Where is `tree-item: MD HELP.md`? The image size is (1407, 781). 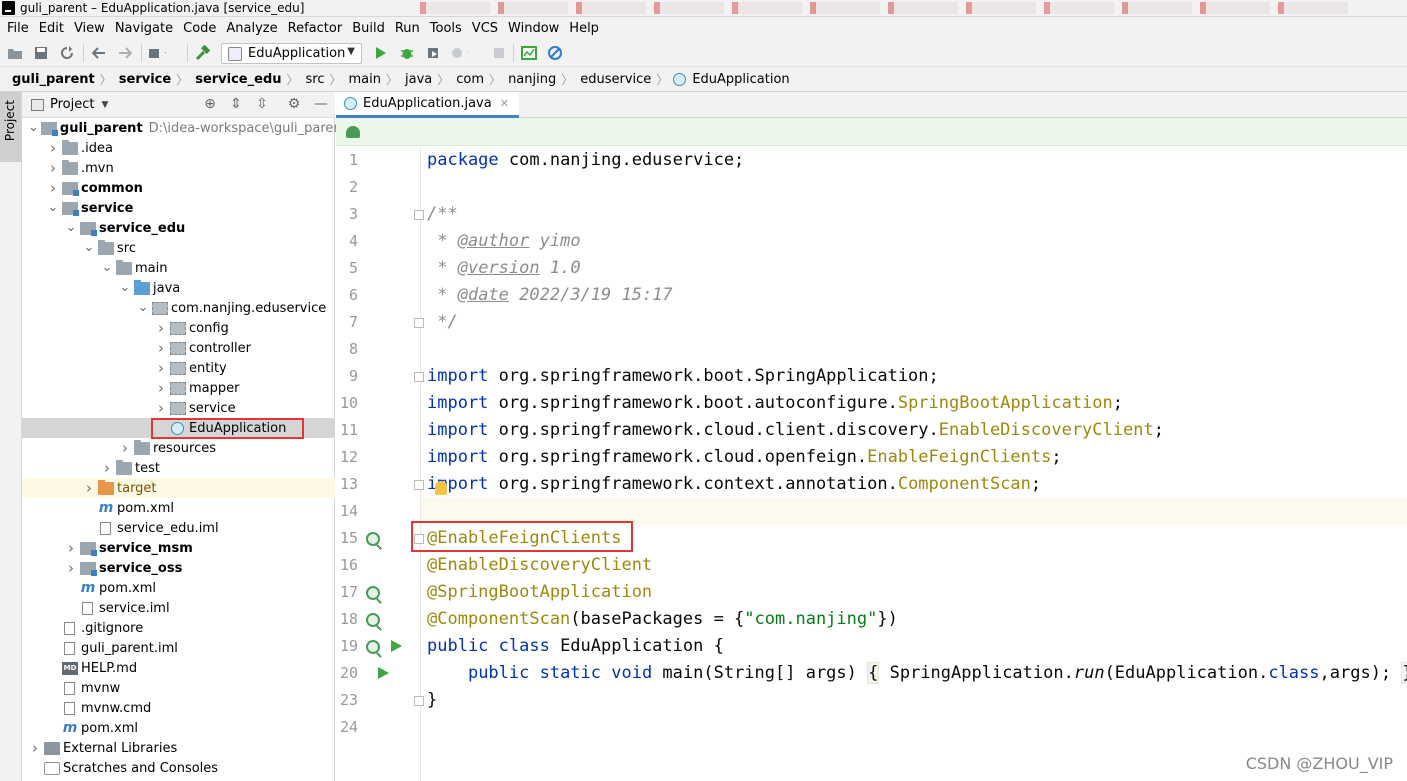 tree-item: MD HELP.md is located at coordinates (178, 668).